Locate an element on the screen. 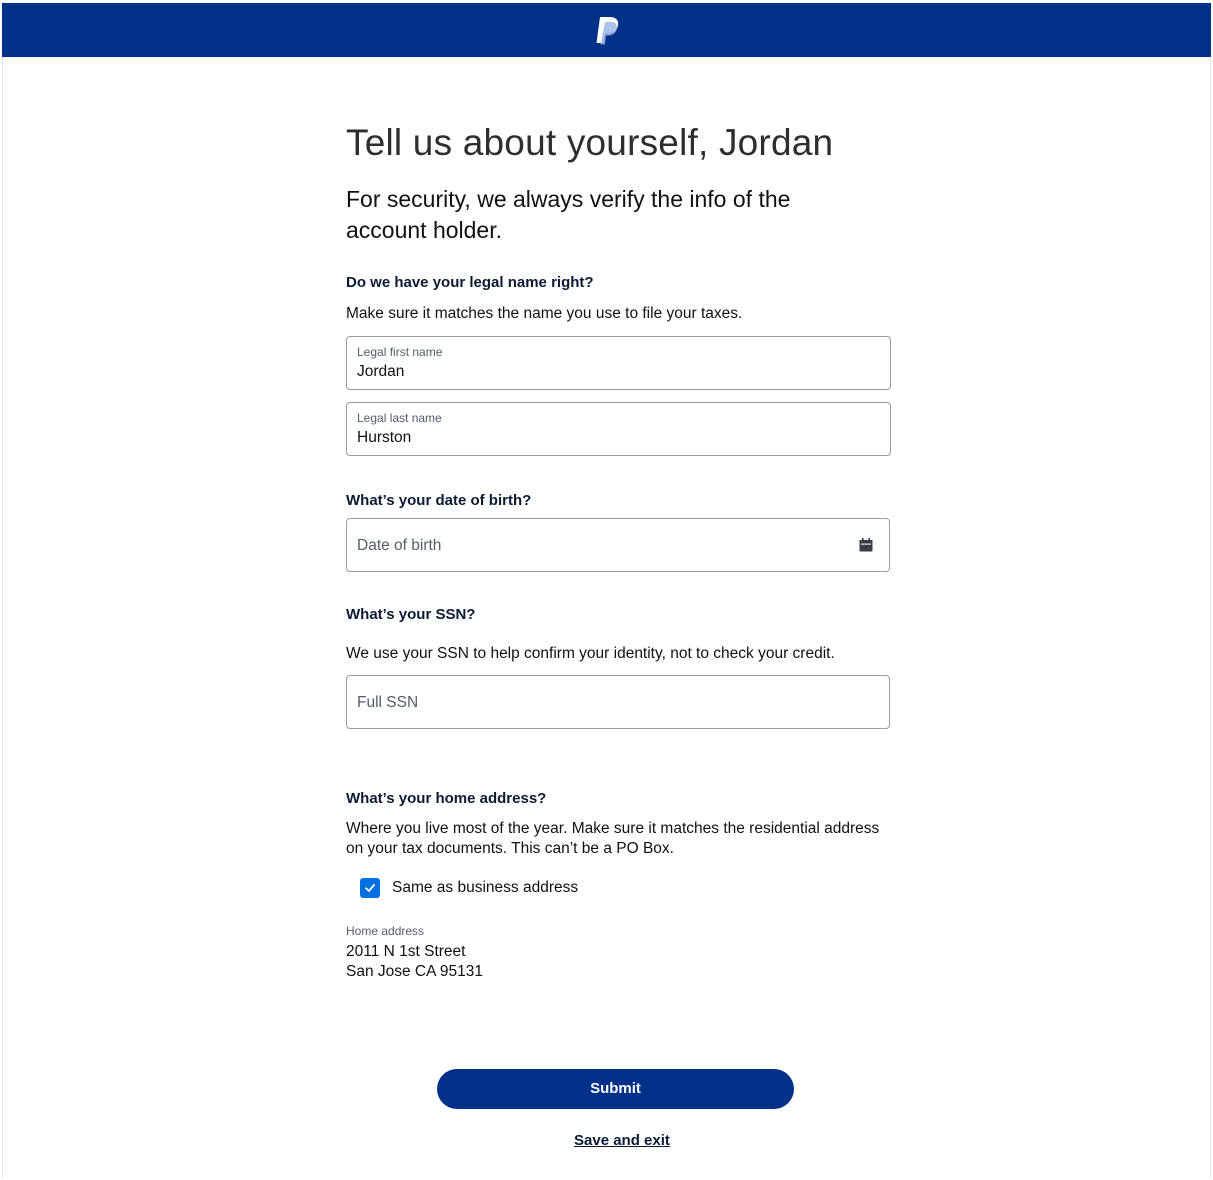 This screenshot has height=1180, width=1213. paypal-logo-icon is located at coordinates (608, 31).